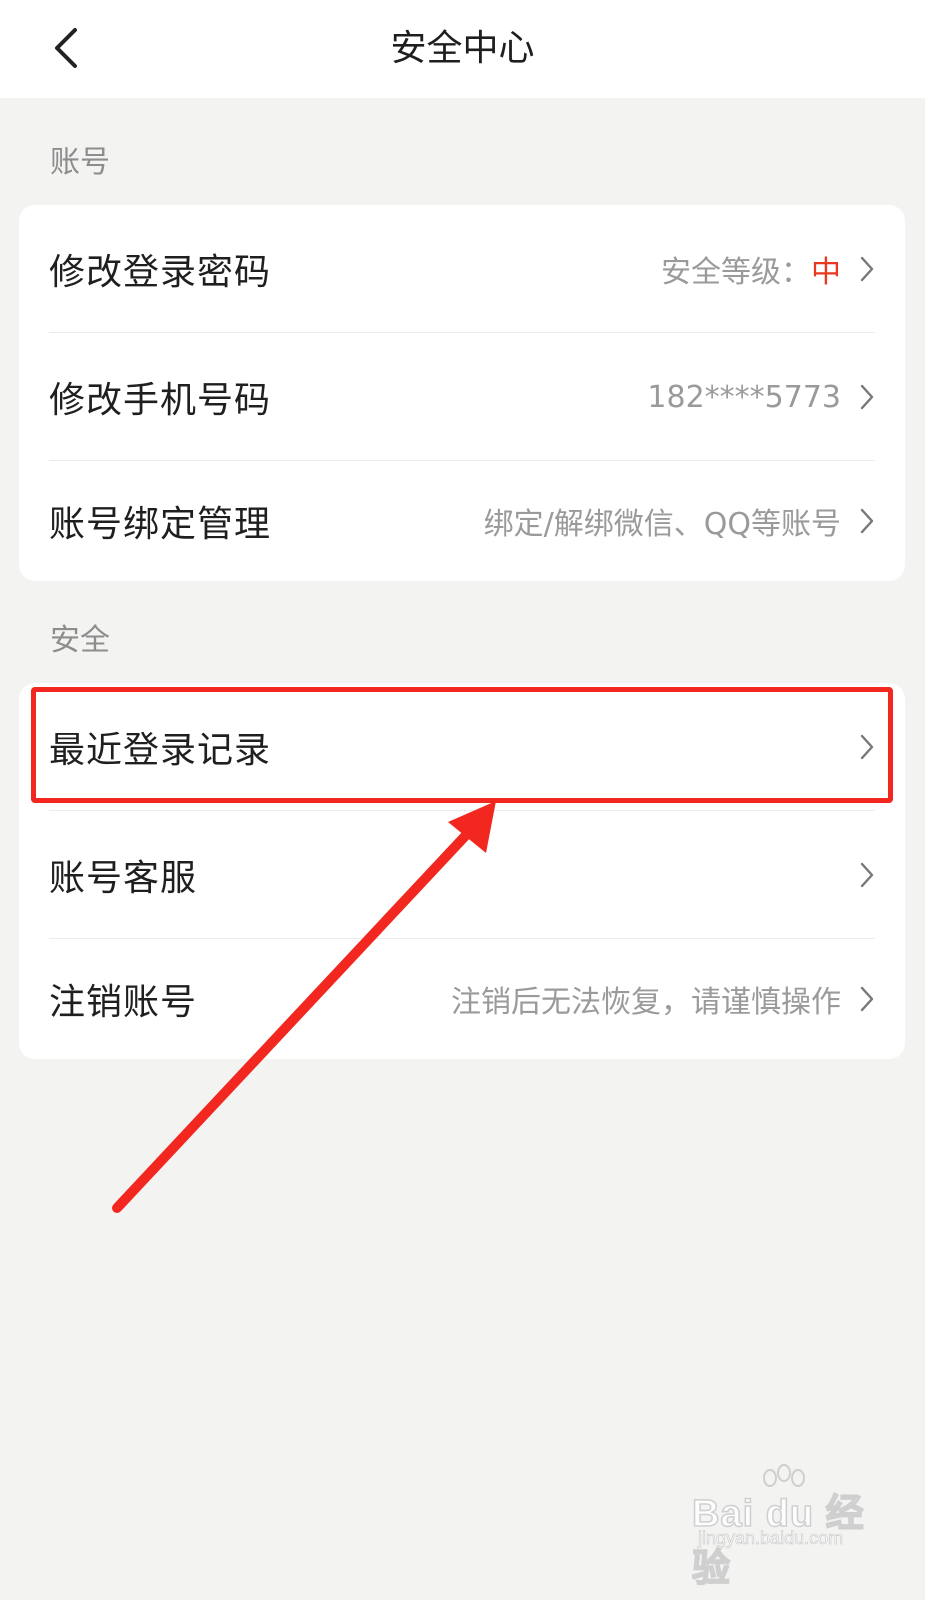 Image resolution: width=925 pixels, height=1600 pixels. I want to click on baidu-watermark: Bai du 经验 jingyan.baidu.com, so click(786, 1527).